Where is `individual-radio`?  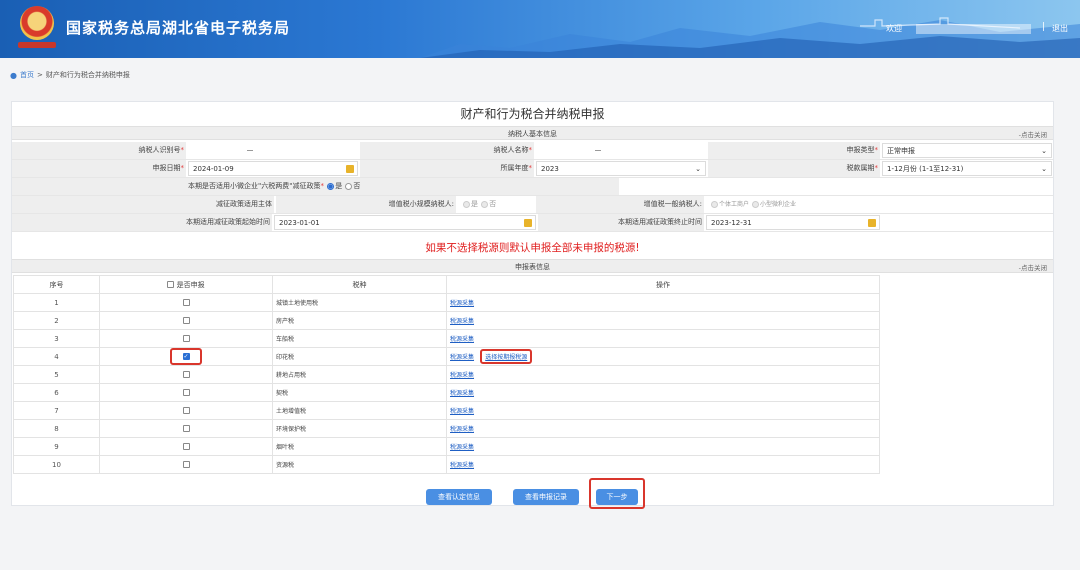
individual-radio is located at coordinates (714, 204).